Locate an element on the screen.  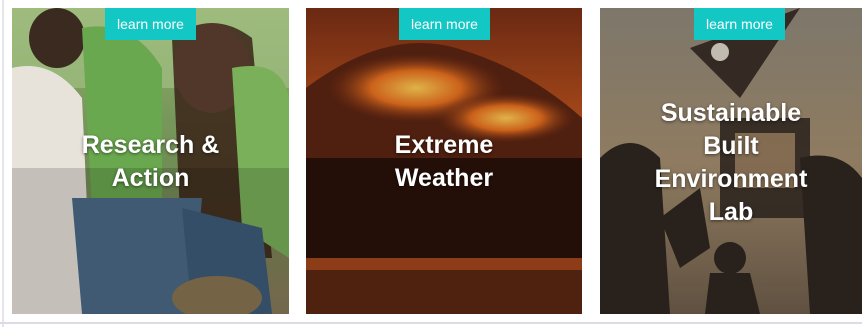
card-title-line: Lab is located at coordinates (731, 212).